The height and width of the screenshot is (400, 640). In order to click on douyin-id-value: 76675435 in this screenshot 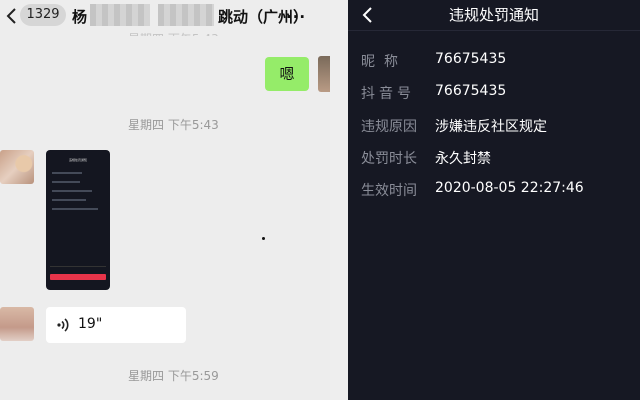, I will do `click(471, 91)`.